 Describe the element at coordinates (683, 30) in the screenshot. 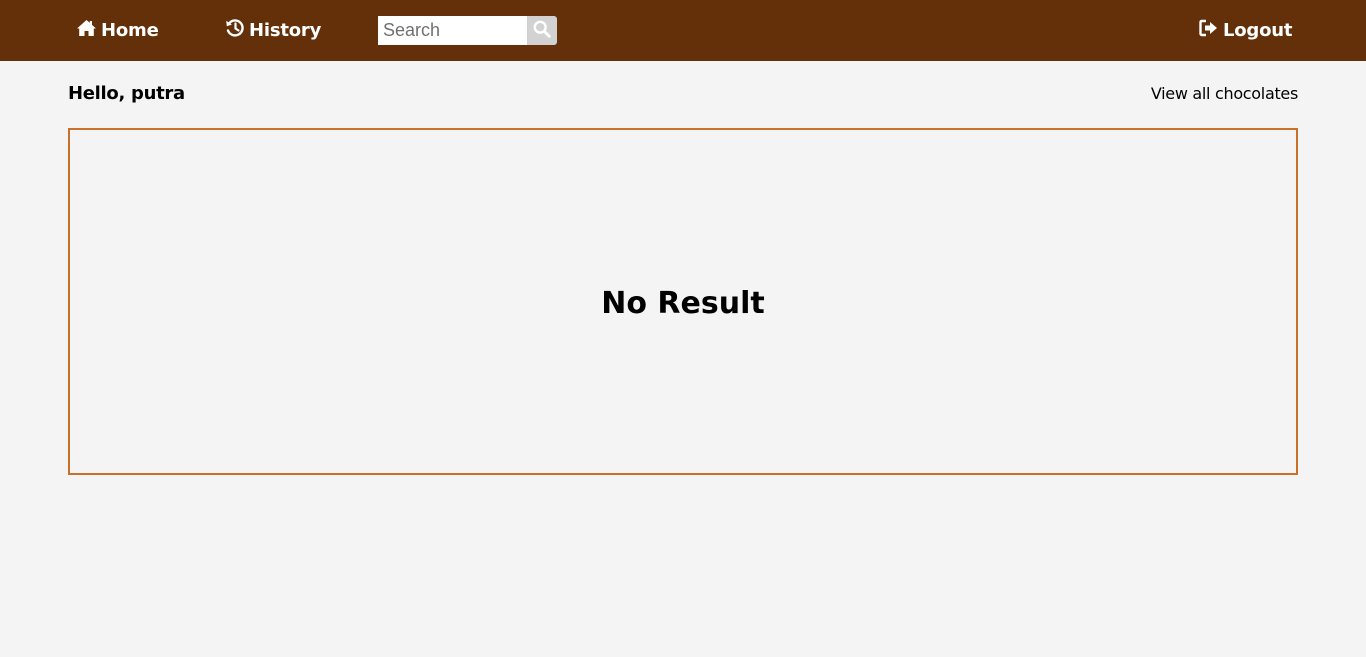

I see `navbar: Home History Logout` at that location.